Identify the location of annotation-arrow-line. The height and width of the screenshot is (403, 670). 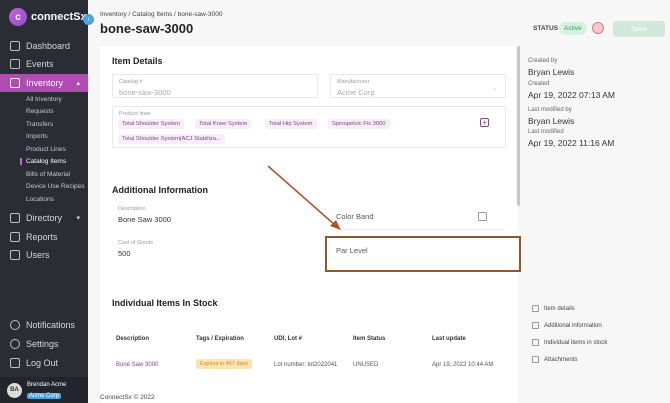
(301, 195).